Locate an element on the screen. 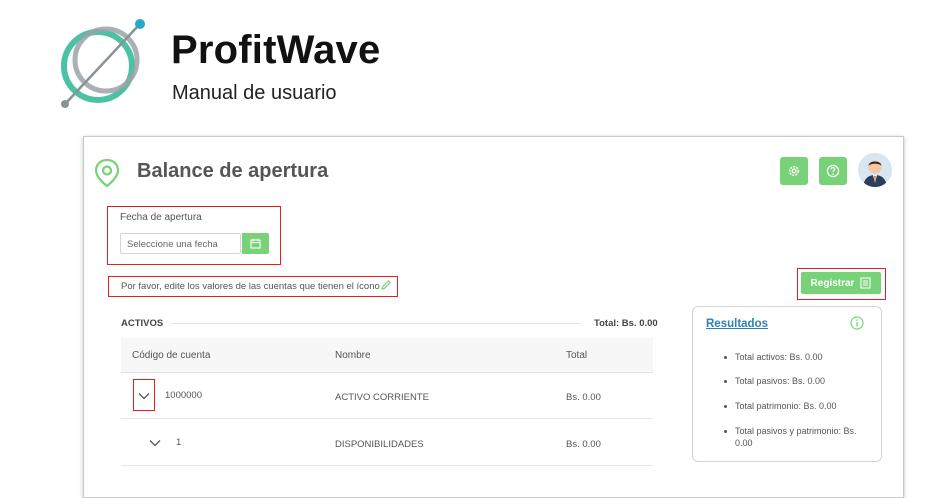 This screenshot has width=941, height=498. result-item: Total patrimonio: Bs. 0.00 is located at coordinates (786, 406).